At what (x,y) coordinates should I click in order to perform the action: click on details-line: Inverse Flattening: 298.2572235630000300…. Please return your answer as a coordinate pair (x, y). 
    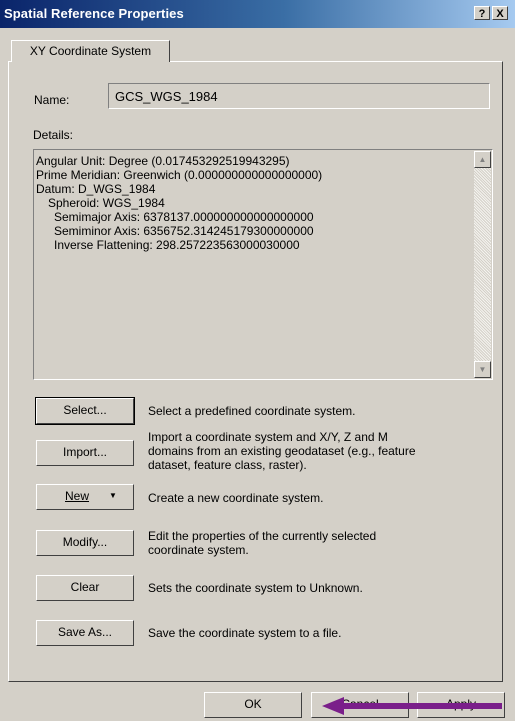
    Looking at the image, I should click on (177, 245).